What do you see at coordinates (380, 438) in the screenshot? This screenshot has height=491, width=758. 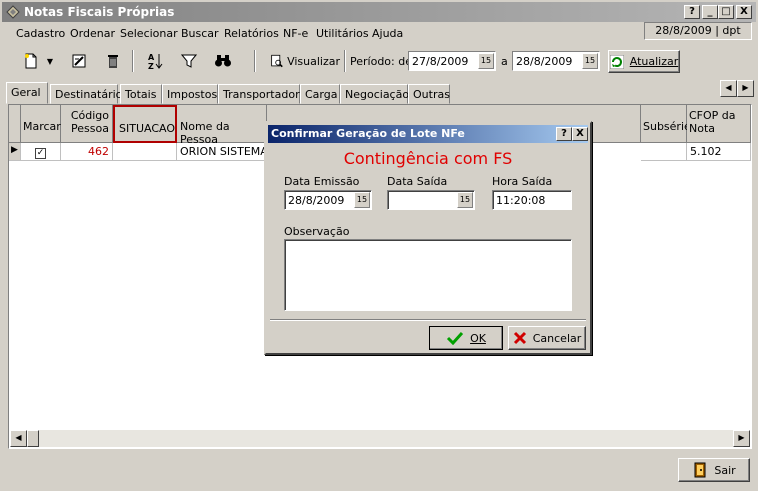 I see `horizontal-scrollbar: ◀ ▶` at bounding box center [380, 438].